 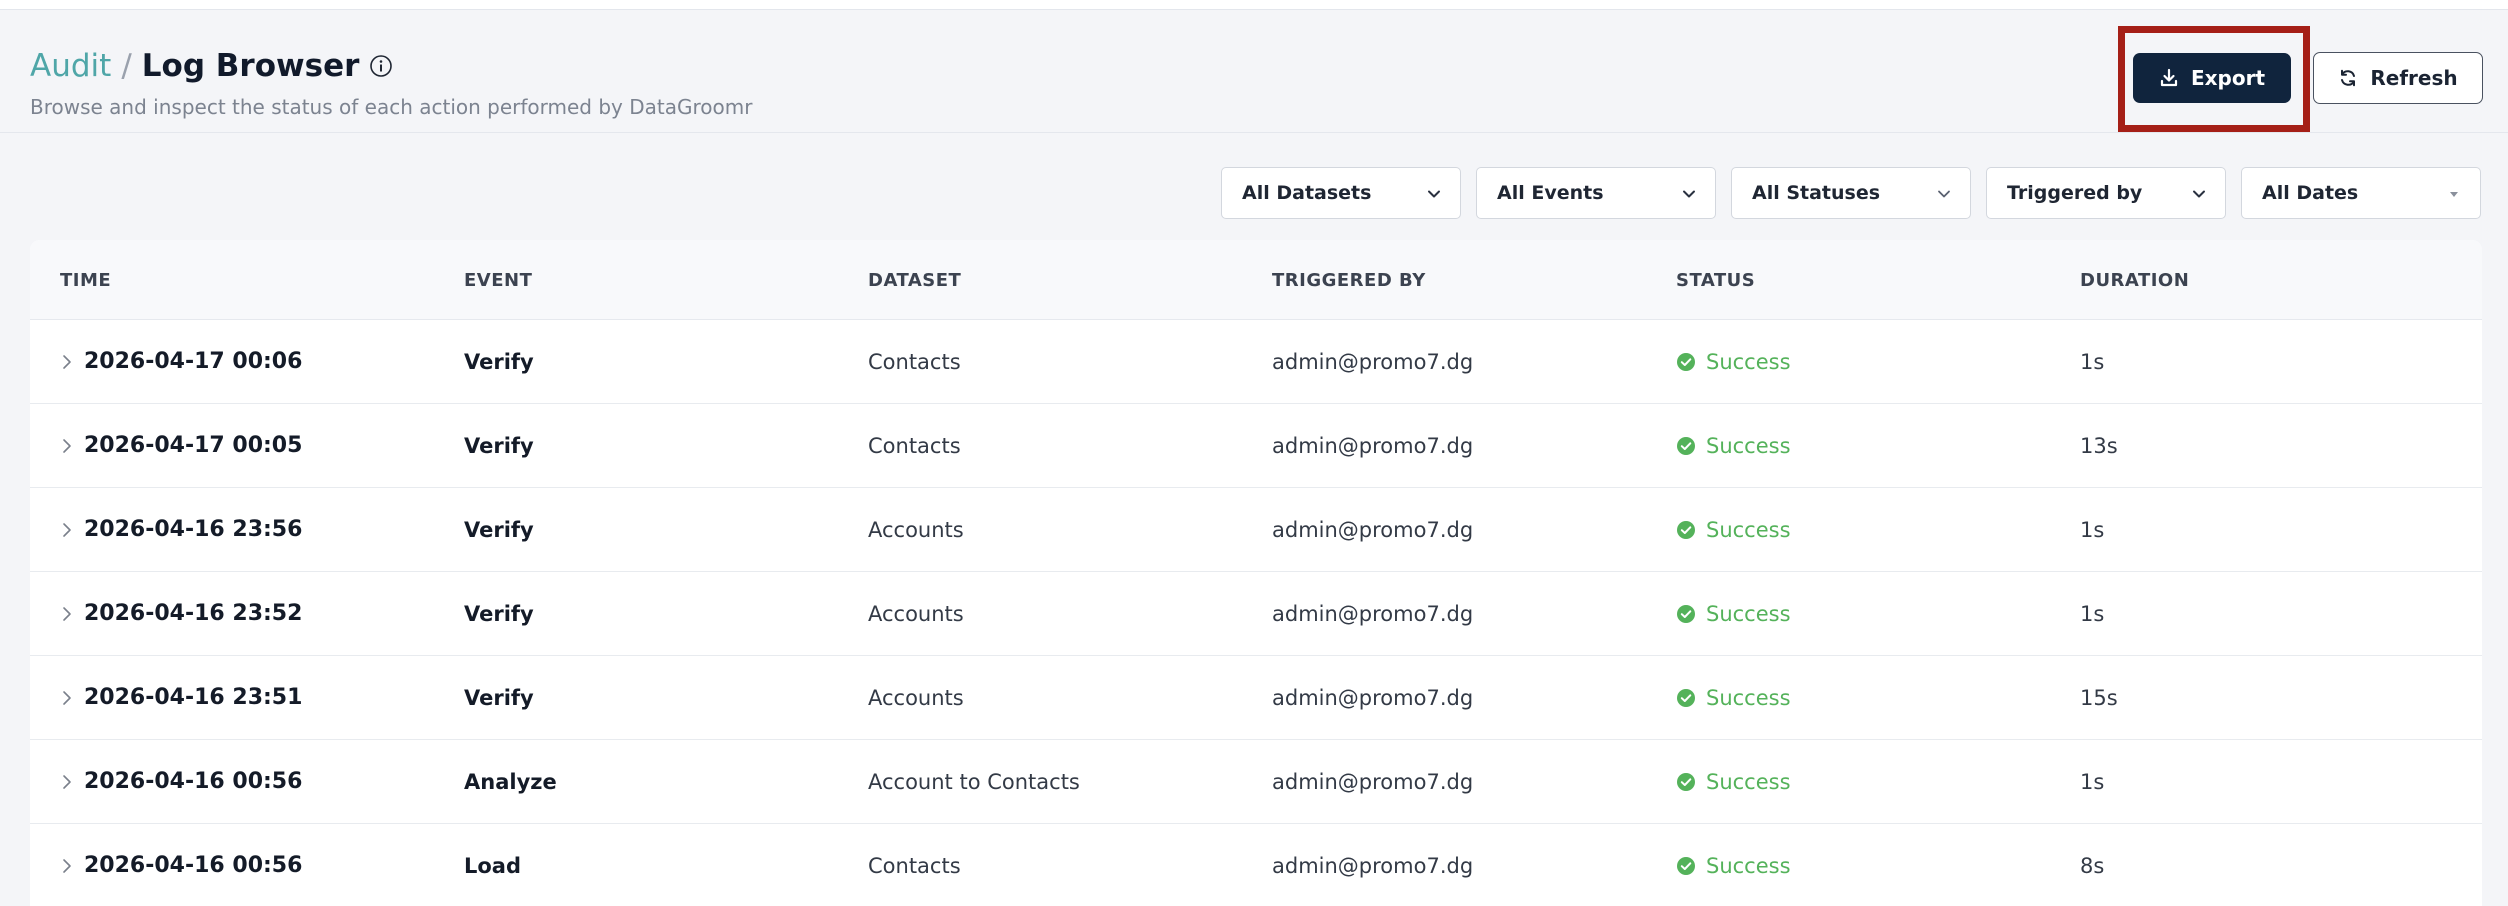 I want to click on export-button: Export, so click(x=2212, y=78).